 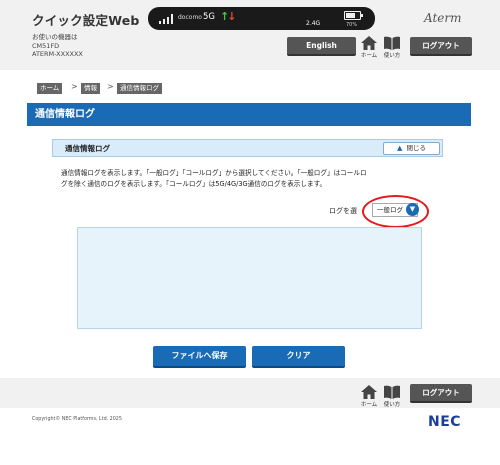 I want to click on network-type: 5G, so click(x=209, y=17).